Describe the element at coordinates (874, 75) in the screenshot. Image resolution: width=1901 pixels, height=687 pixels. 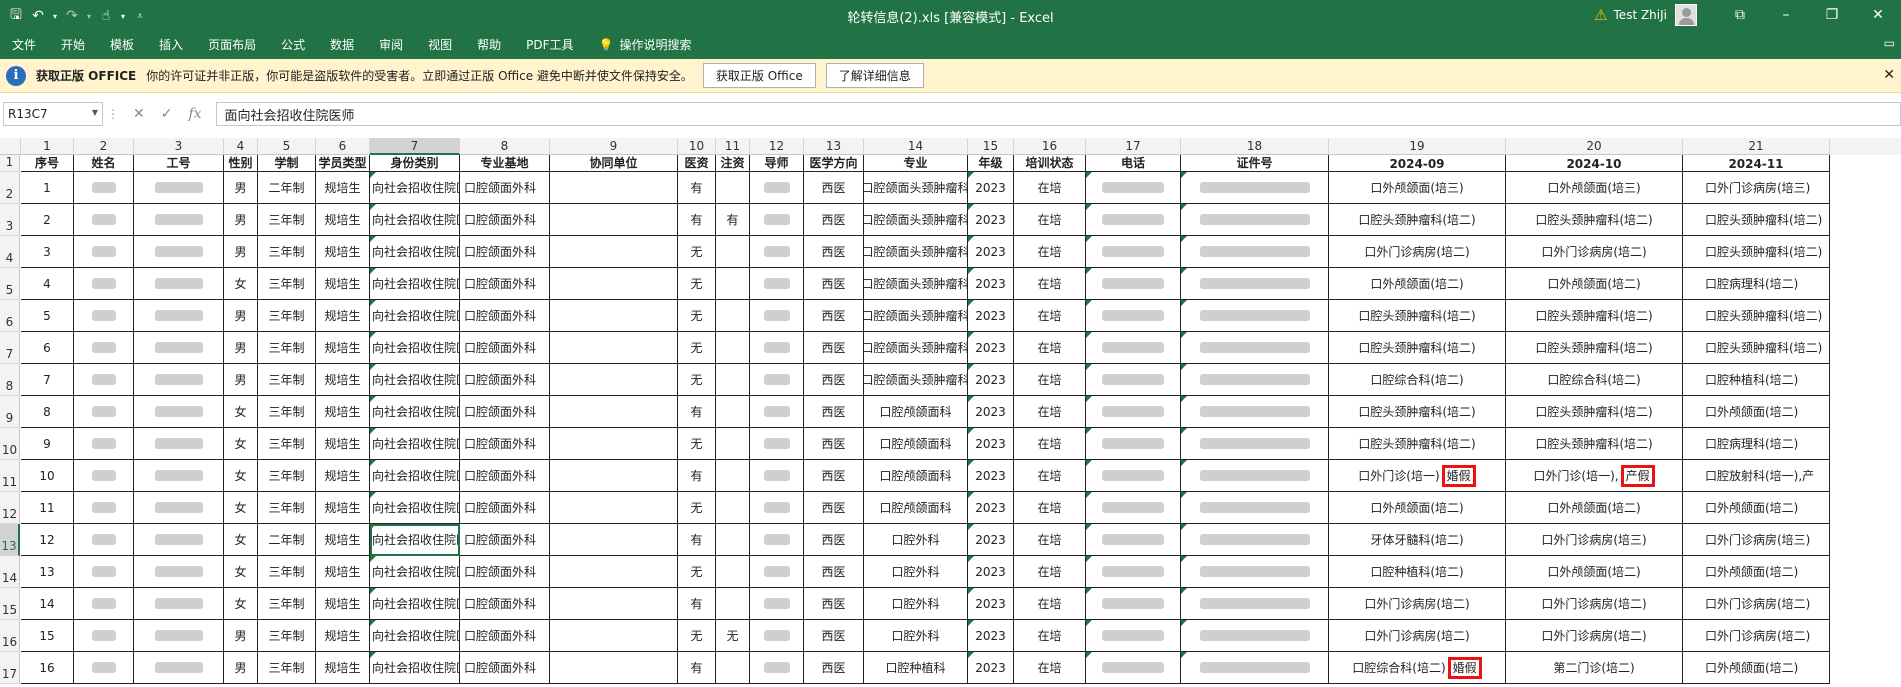
I see `learn-more-button: 了解详细信息` at that location.